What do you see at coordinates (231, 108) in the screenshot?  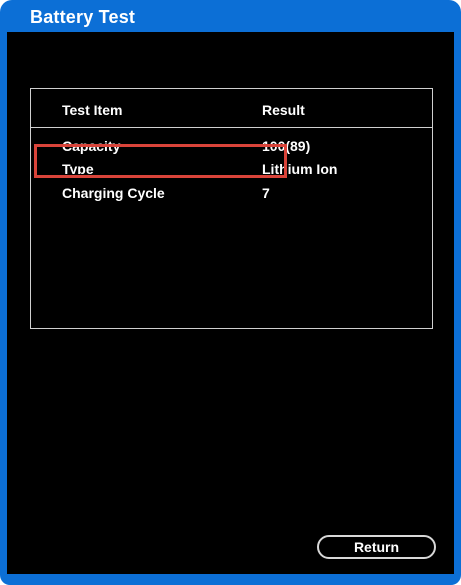 I see `table-header: Test Item Result` at bounding box center [231, 108].